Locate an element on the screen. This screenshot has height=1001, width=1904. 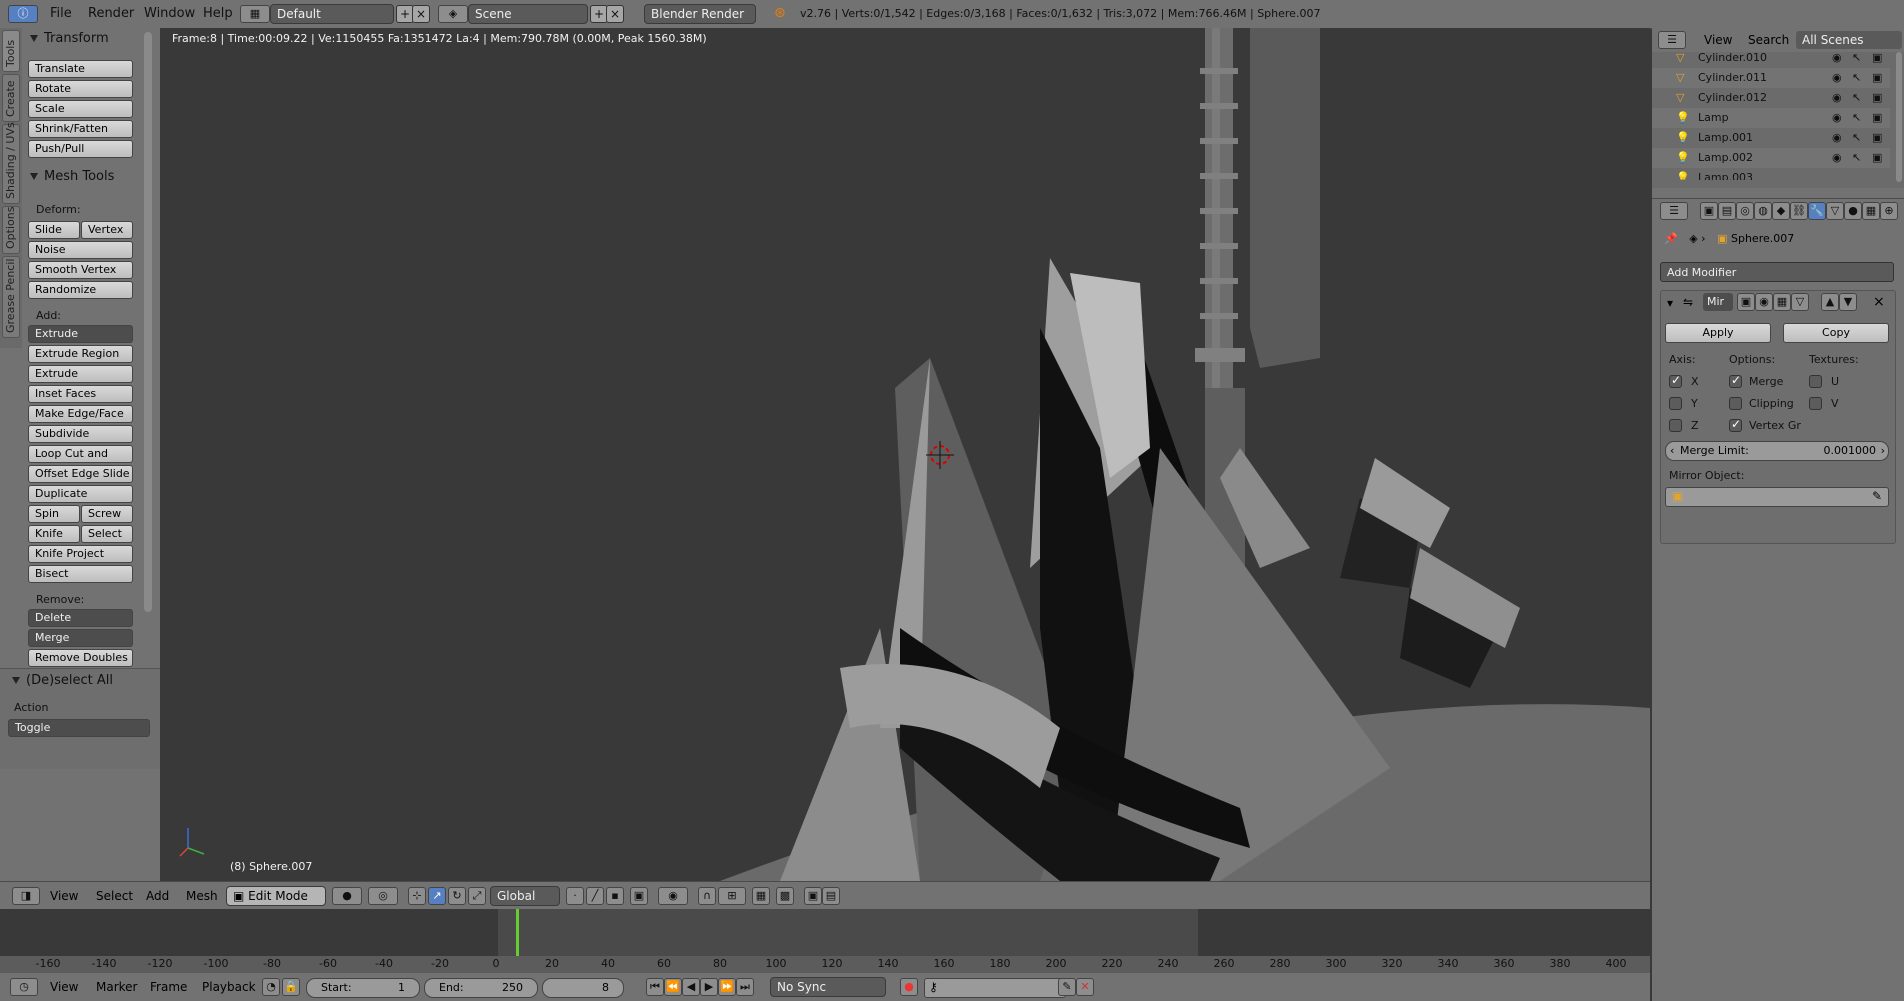
texture-tab-icon: ▦ is located at coordinates (1871, 211).